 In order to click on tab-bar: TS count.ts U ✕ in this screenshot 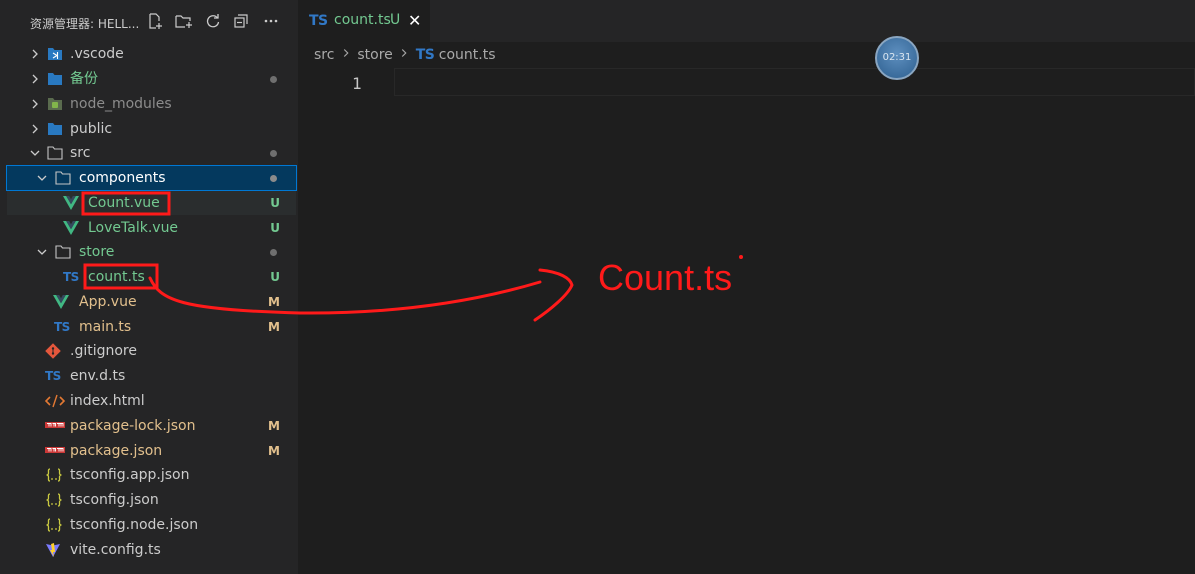, I will do `click(746, 21)`.